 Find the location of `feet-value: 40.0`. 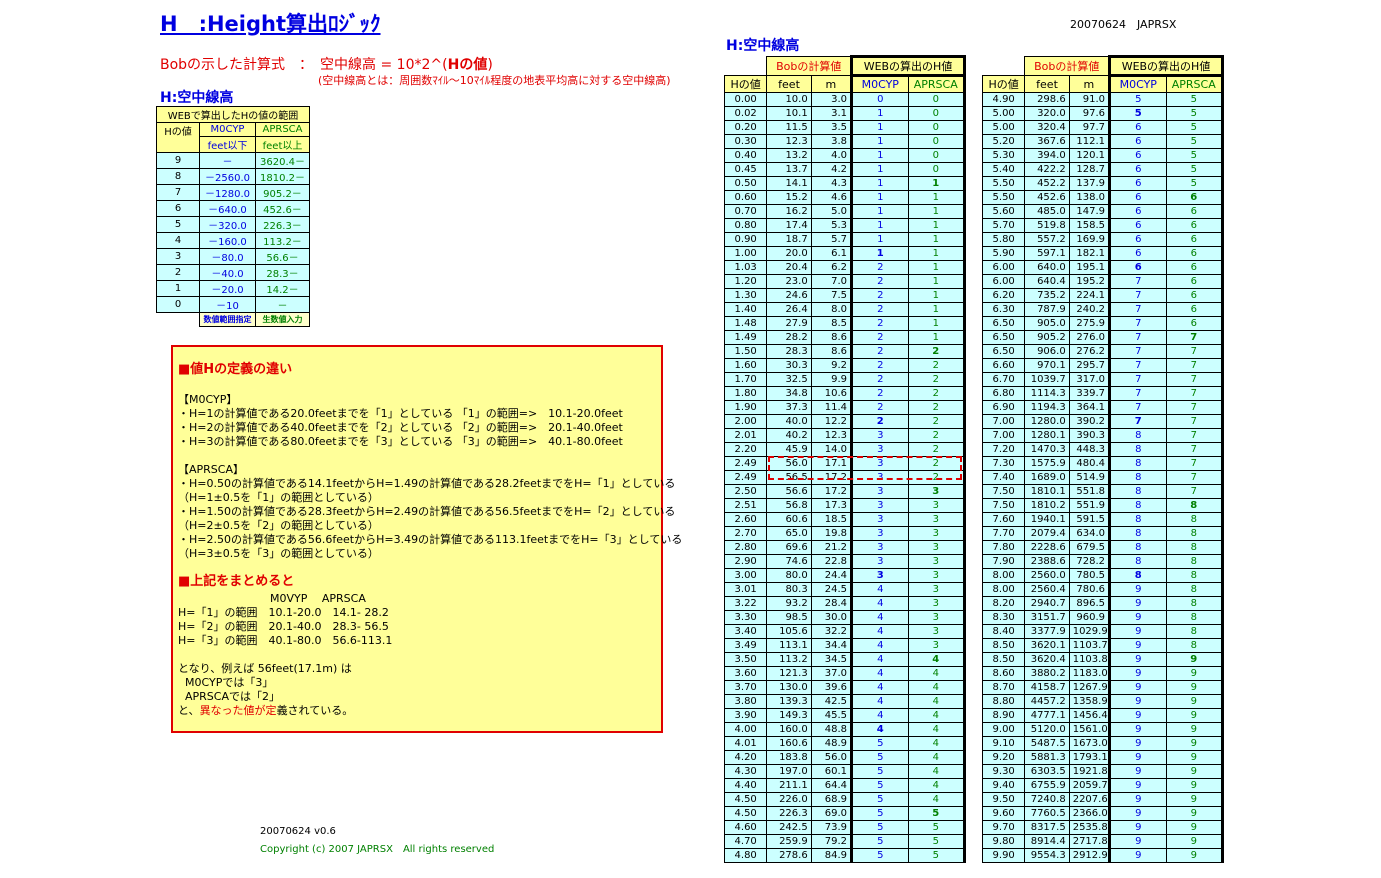

feet-value: 40.0 is located at coordinates (789, 421).